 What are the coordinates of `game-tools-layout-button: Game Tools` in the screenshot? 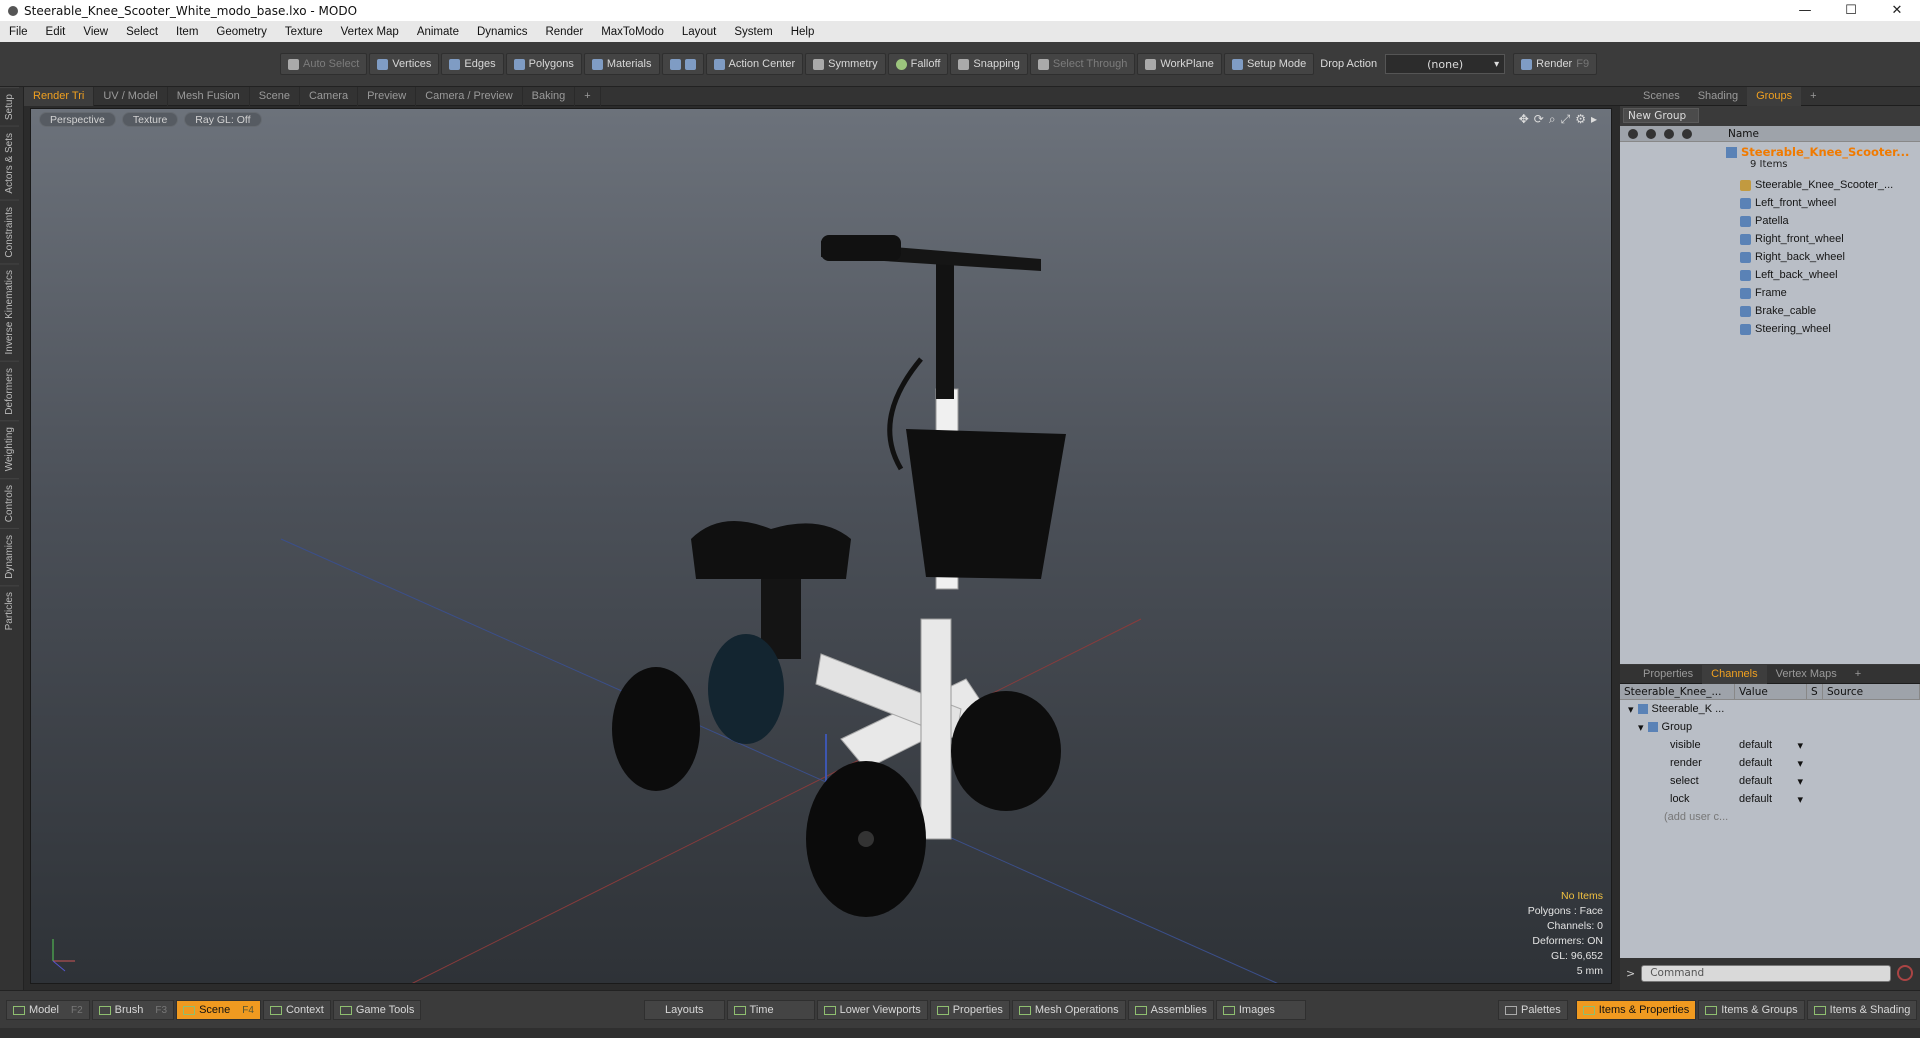 It's located at (377, 1010).